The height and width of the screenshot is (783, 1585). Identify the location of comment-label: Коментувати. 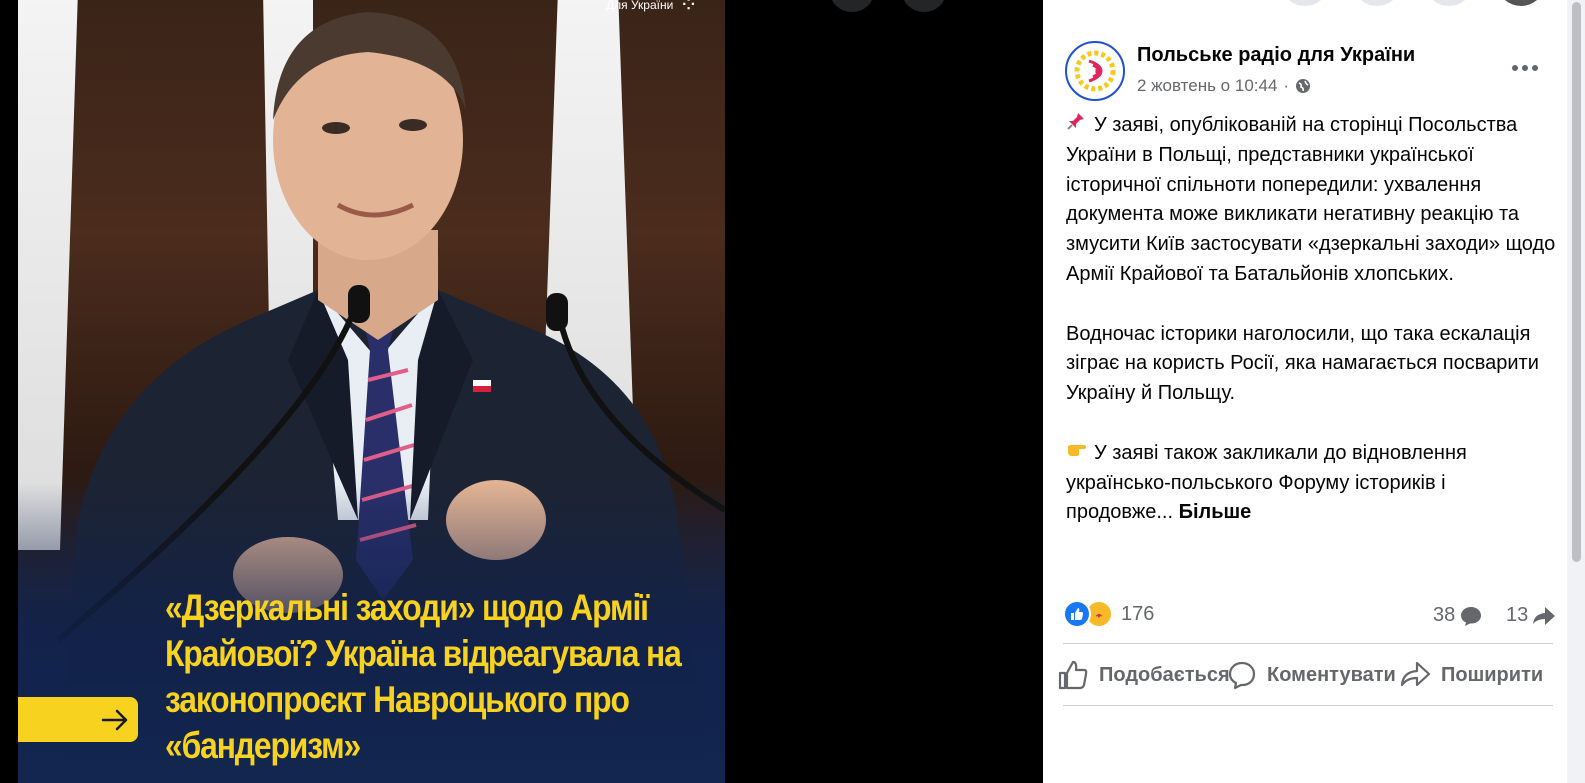
(1331, 674).